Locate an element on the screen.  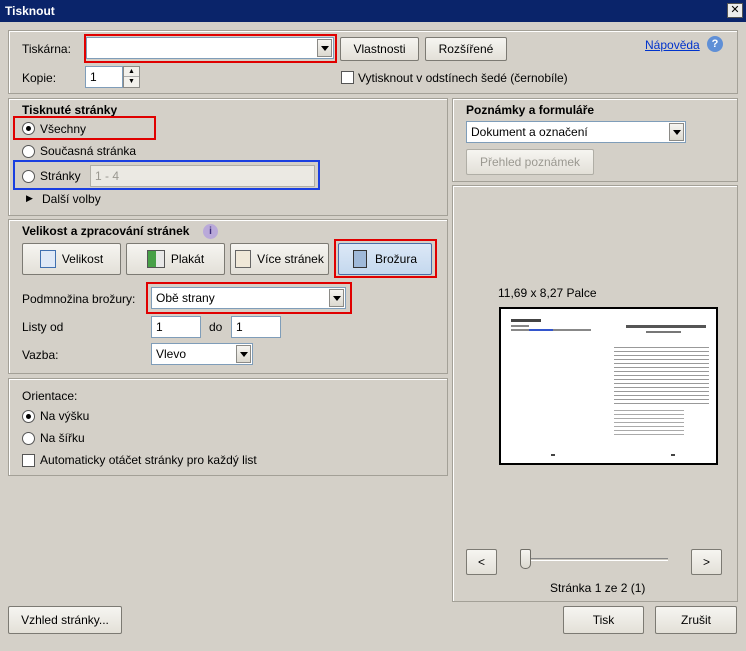
poster-icon is located at coordinates (155, 259).